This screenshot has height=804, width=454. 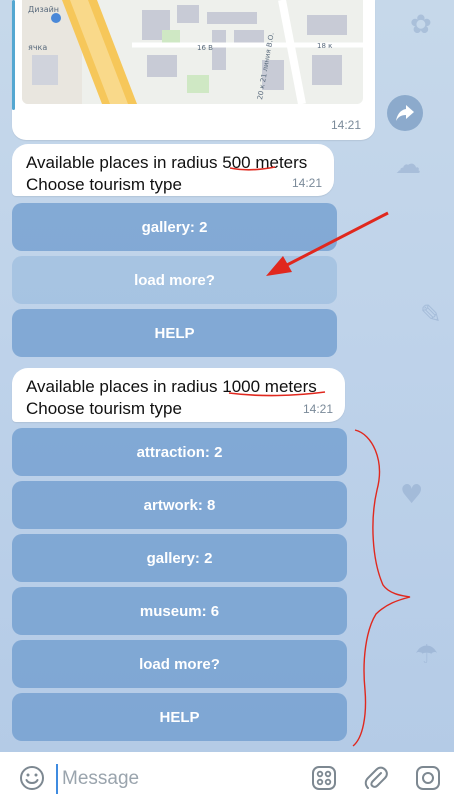 I want to click on svg-text: 16 В, so click(x=205, y=48).